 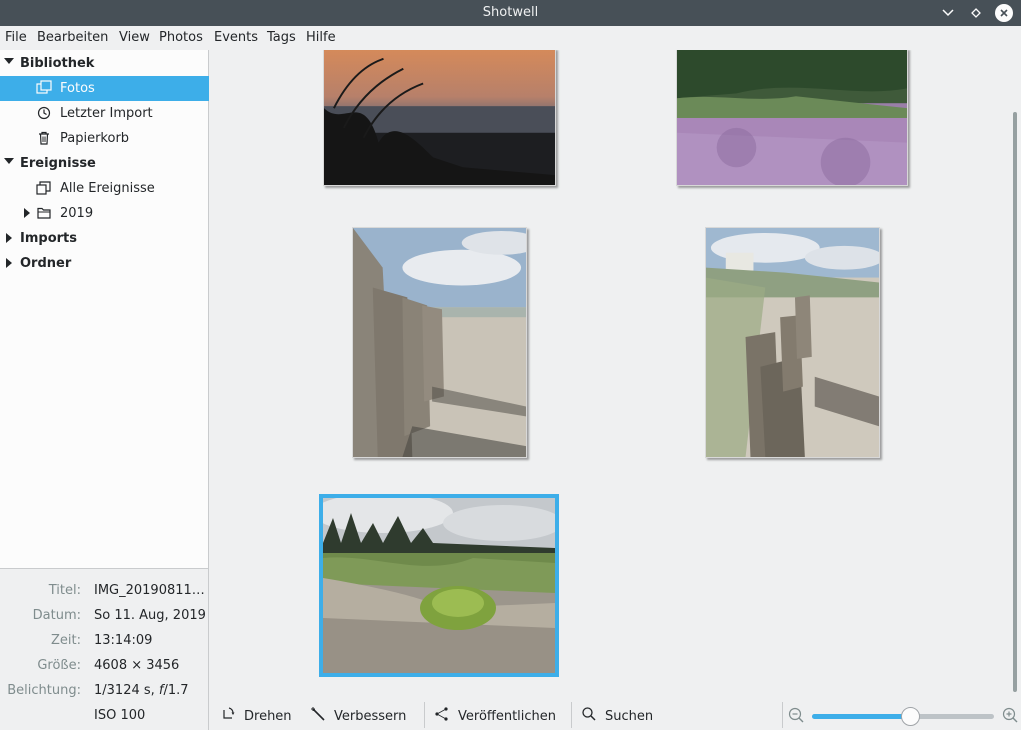 I want to click on events-icon, so click(x=44, y=188).